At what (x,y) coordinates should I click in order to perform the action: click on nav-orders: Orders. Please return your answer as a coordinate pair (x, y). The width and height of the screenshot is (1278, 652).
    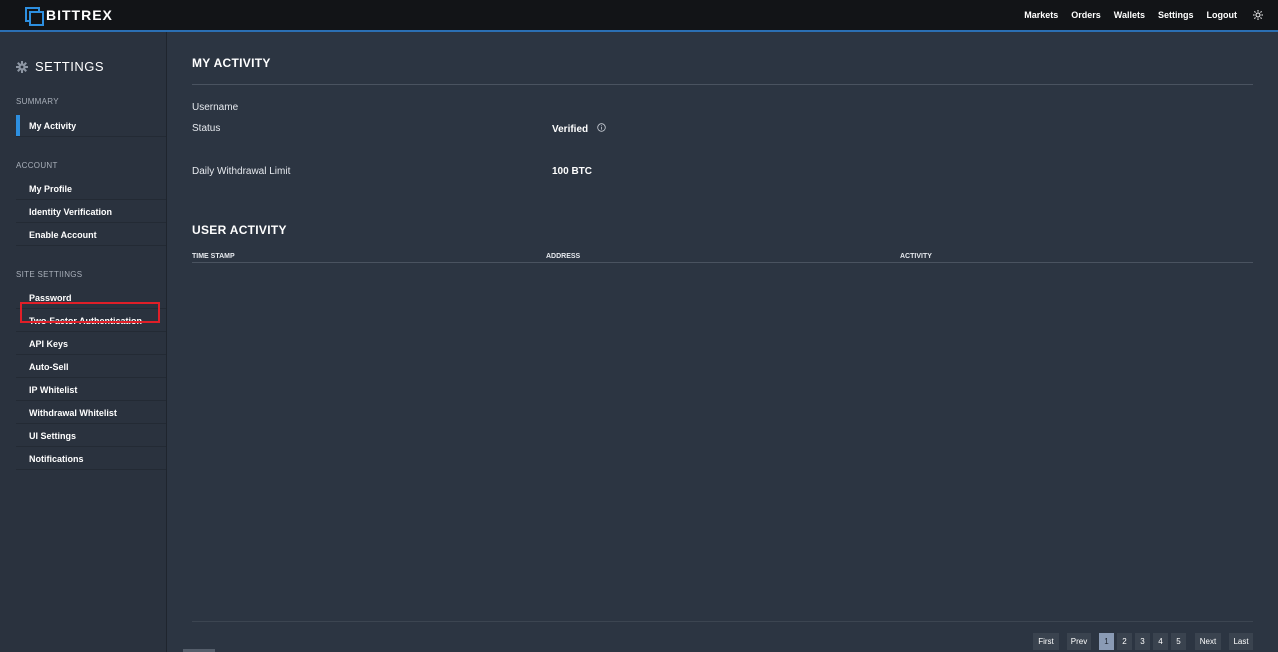
    Looking at the image, I should click on (1086, 15).